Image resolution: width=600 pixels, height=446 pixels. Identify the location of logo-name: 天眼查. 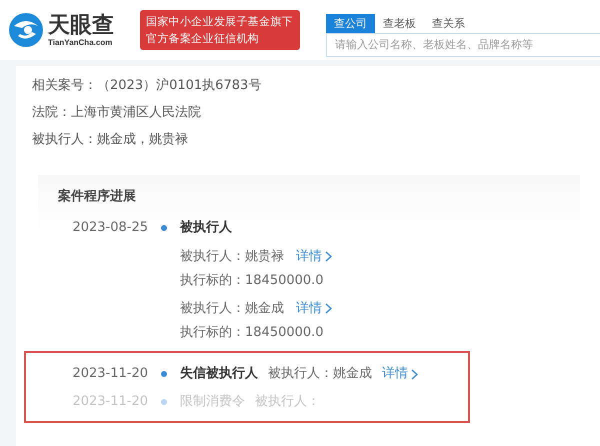
(81, 26).